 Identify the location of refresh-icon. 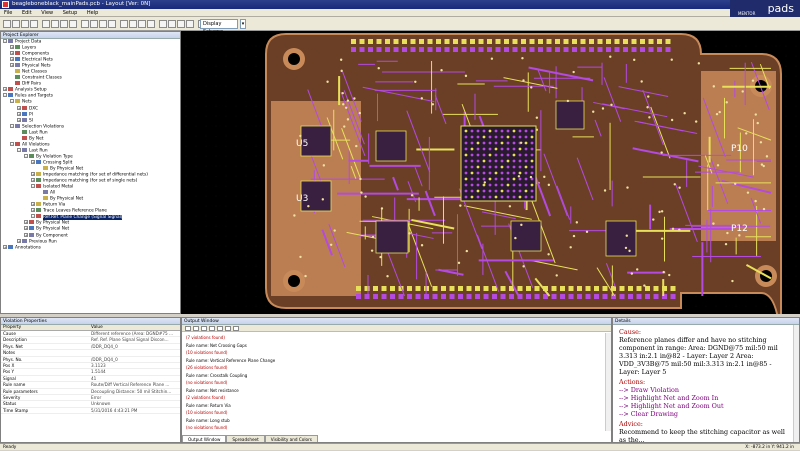
(151, 24).